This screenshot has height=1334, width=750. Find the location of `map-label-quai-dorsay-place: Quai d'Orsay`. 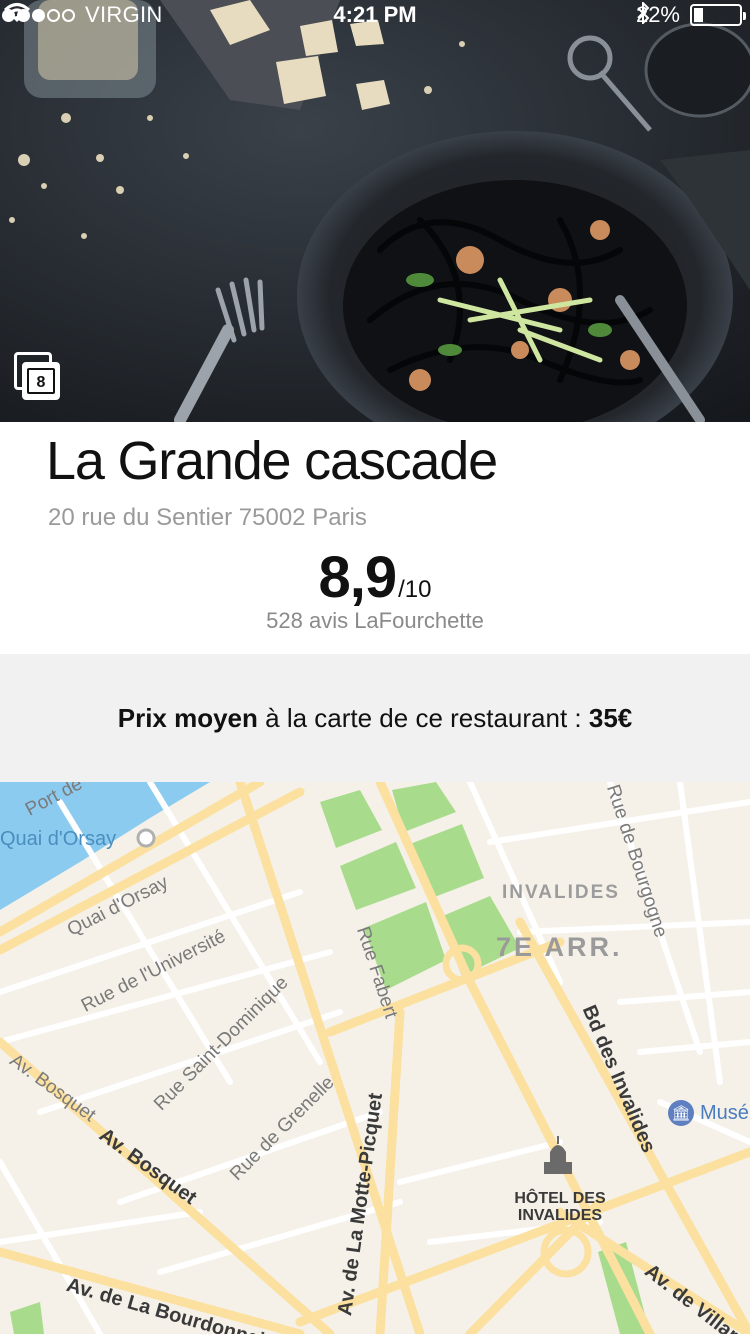

map-label-quai-dorsay-place: Quai d'Orsay is located at coordinates (58, 839).